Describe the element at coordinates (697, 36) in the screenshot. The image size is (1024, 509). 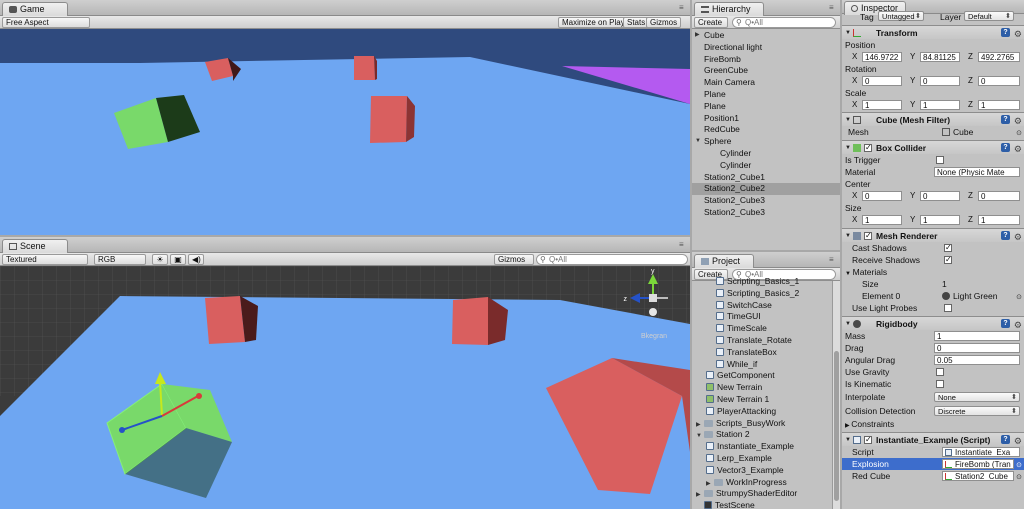
I see `expand-arrow-icon: ▶` at that location.